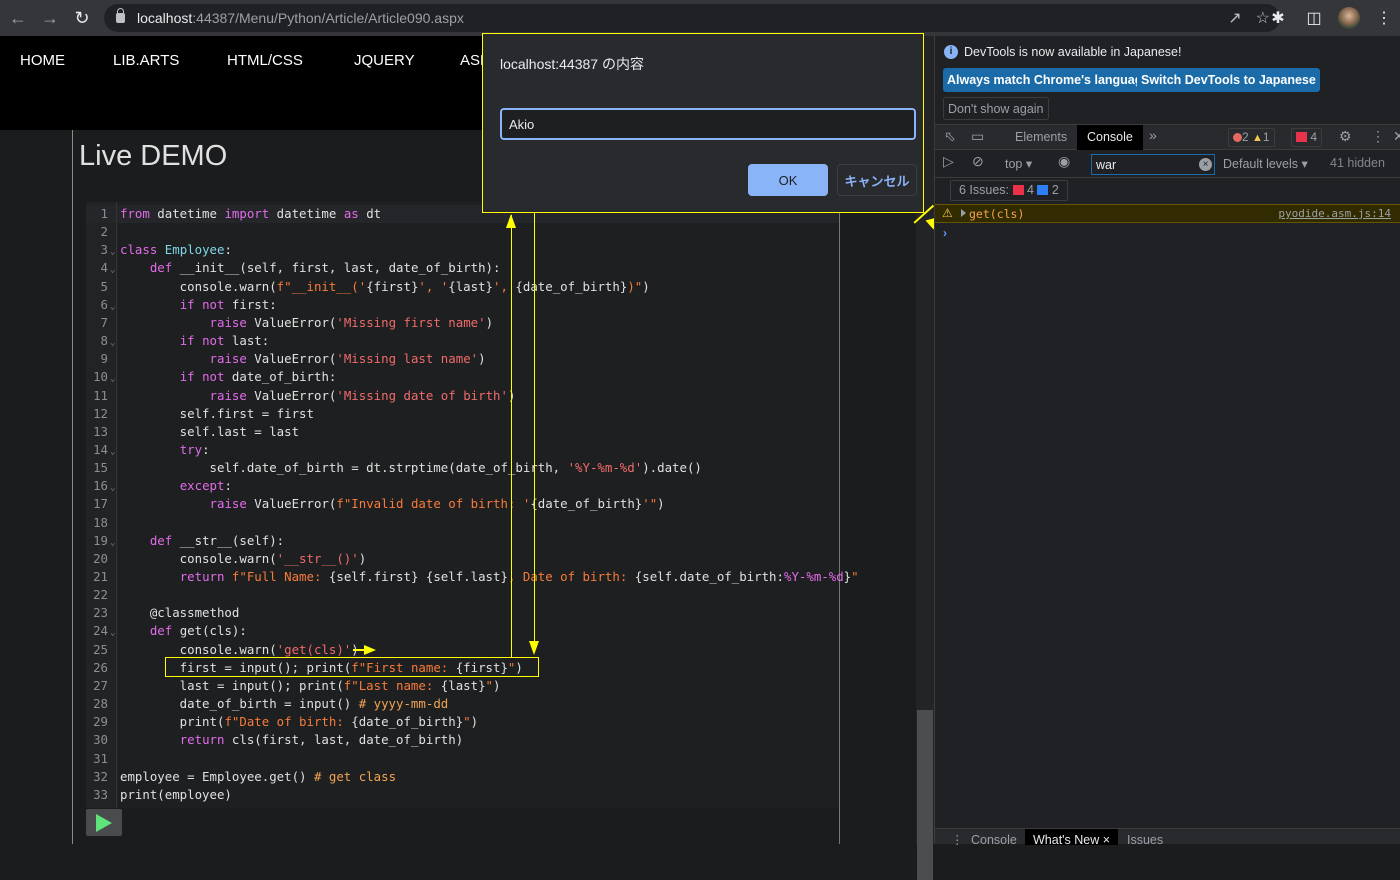  Describe the element at coordinates (462, 432) in the screenshot. I see `code-line: 13 self.last = last` at that location.